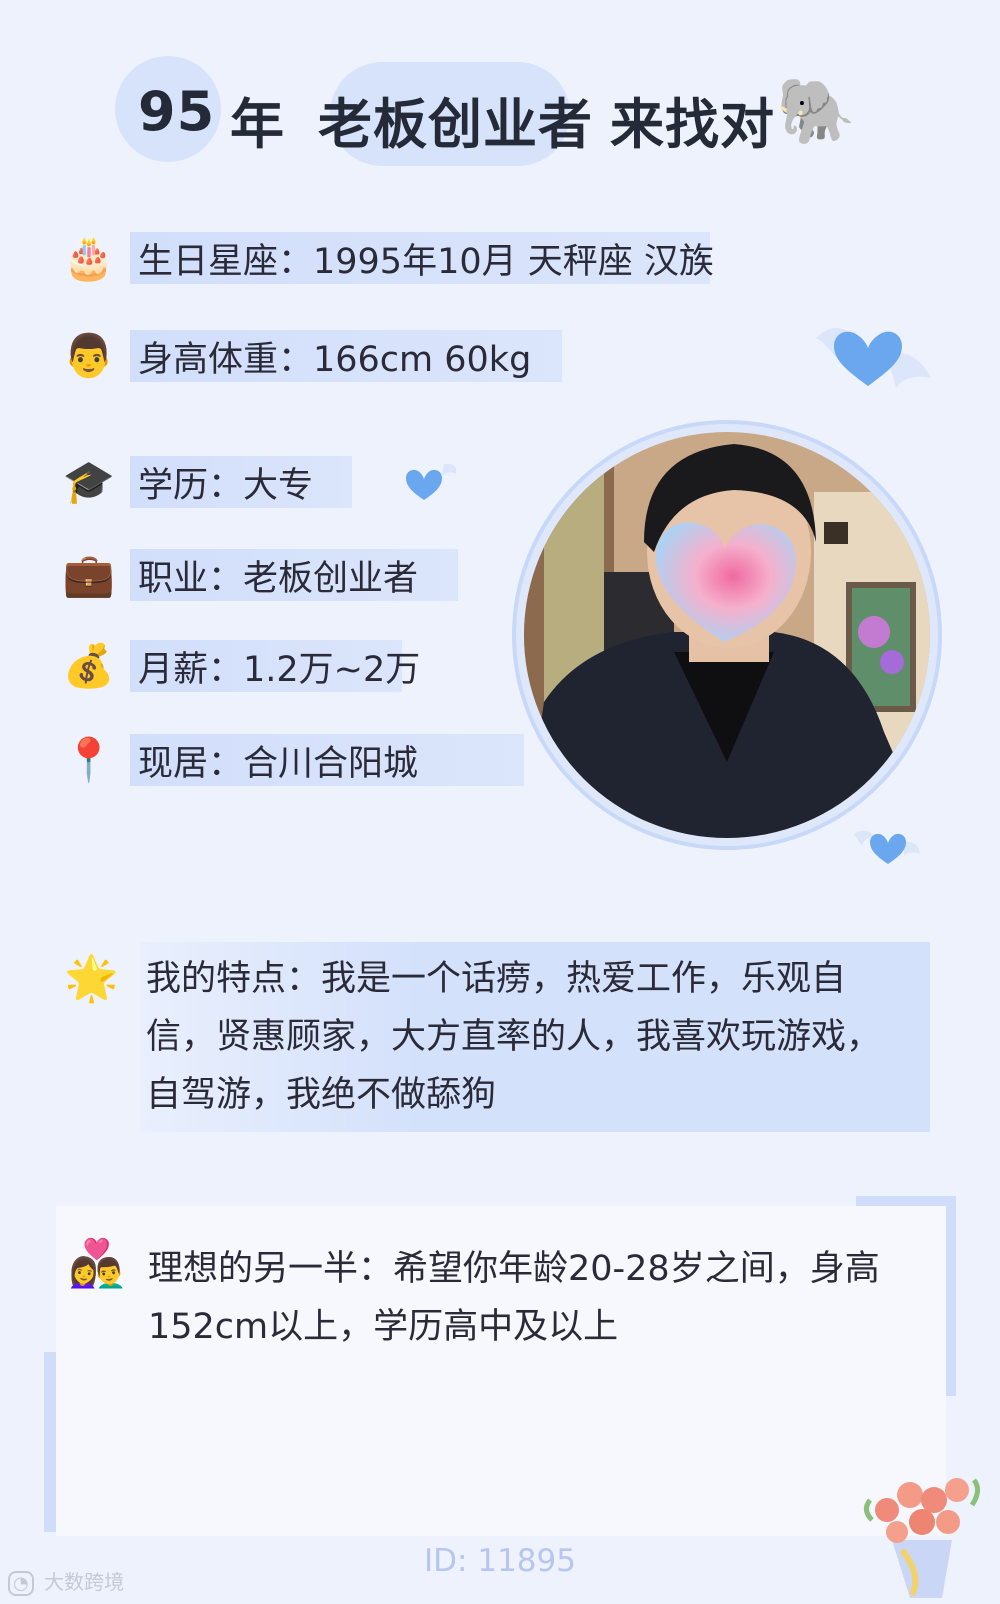 The width and height of the screenshot is (1000, 1604). I want to click on info-row-birthday: 🎂 生日星座：1995年10月 天秤座 汉族, so click(386, 258).